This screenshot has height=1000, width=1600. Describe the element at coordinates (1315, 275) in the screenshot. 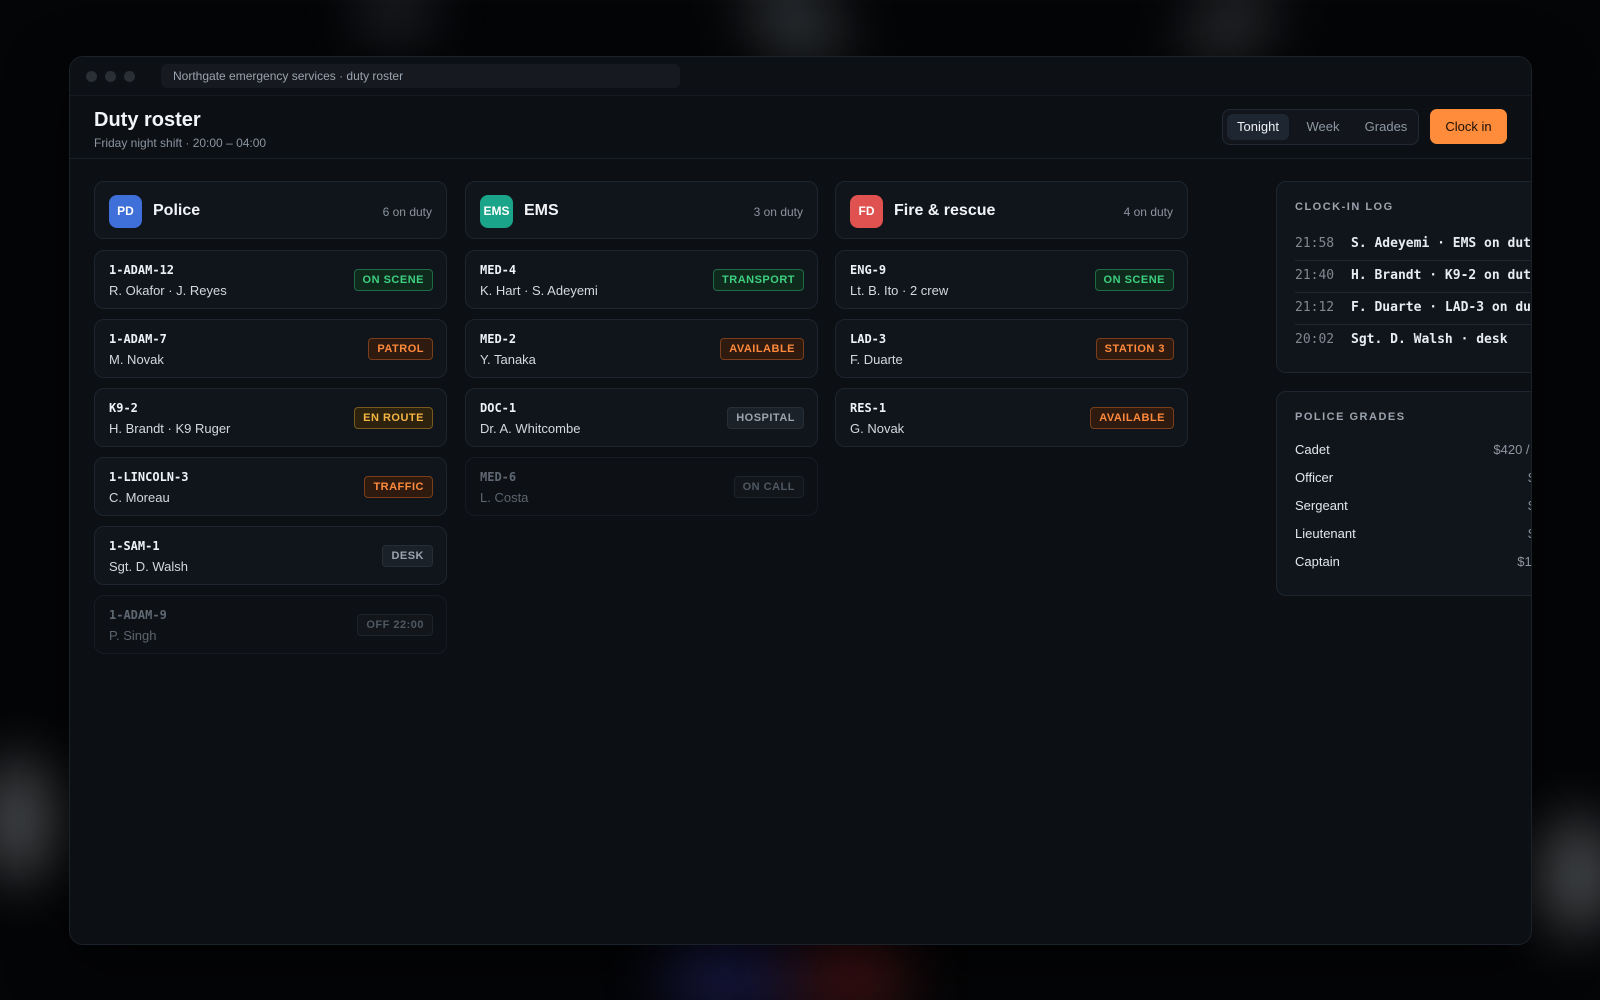

I see `log-time: 21:40` at that location.